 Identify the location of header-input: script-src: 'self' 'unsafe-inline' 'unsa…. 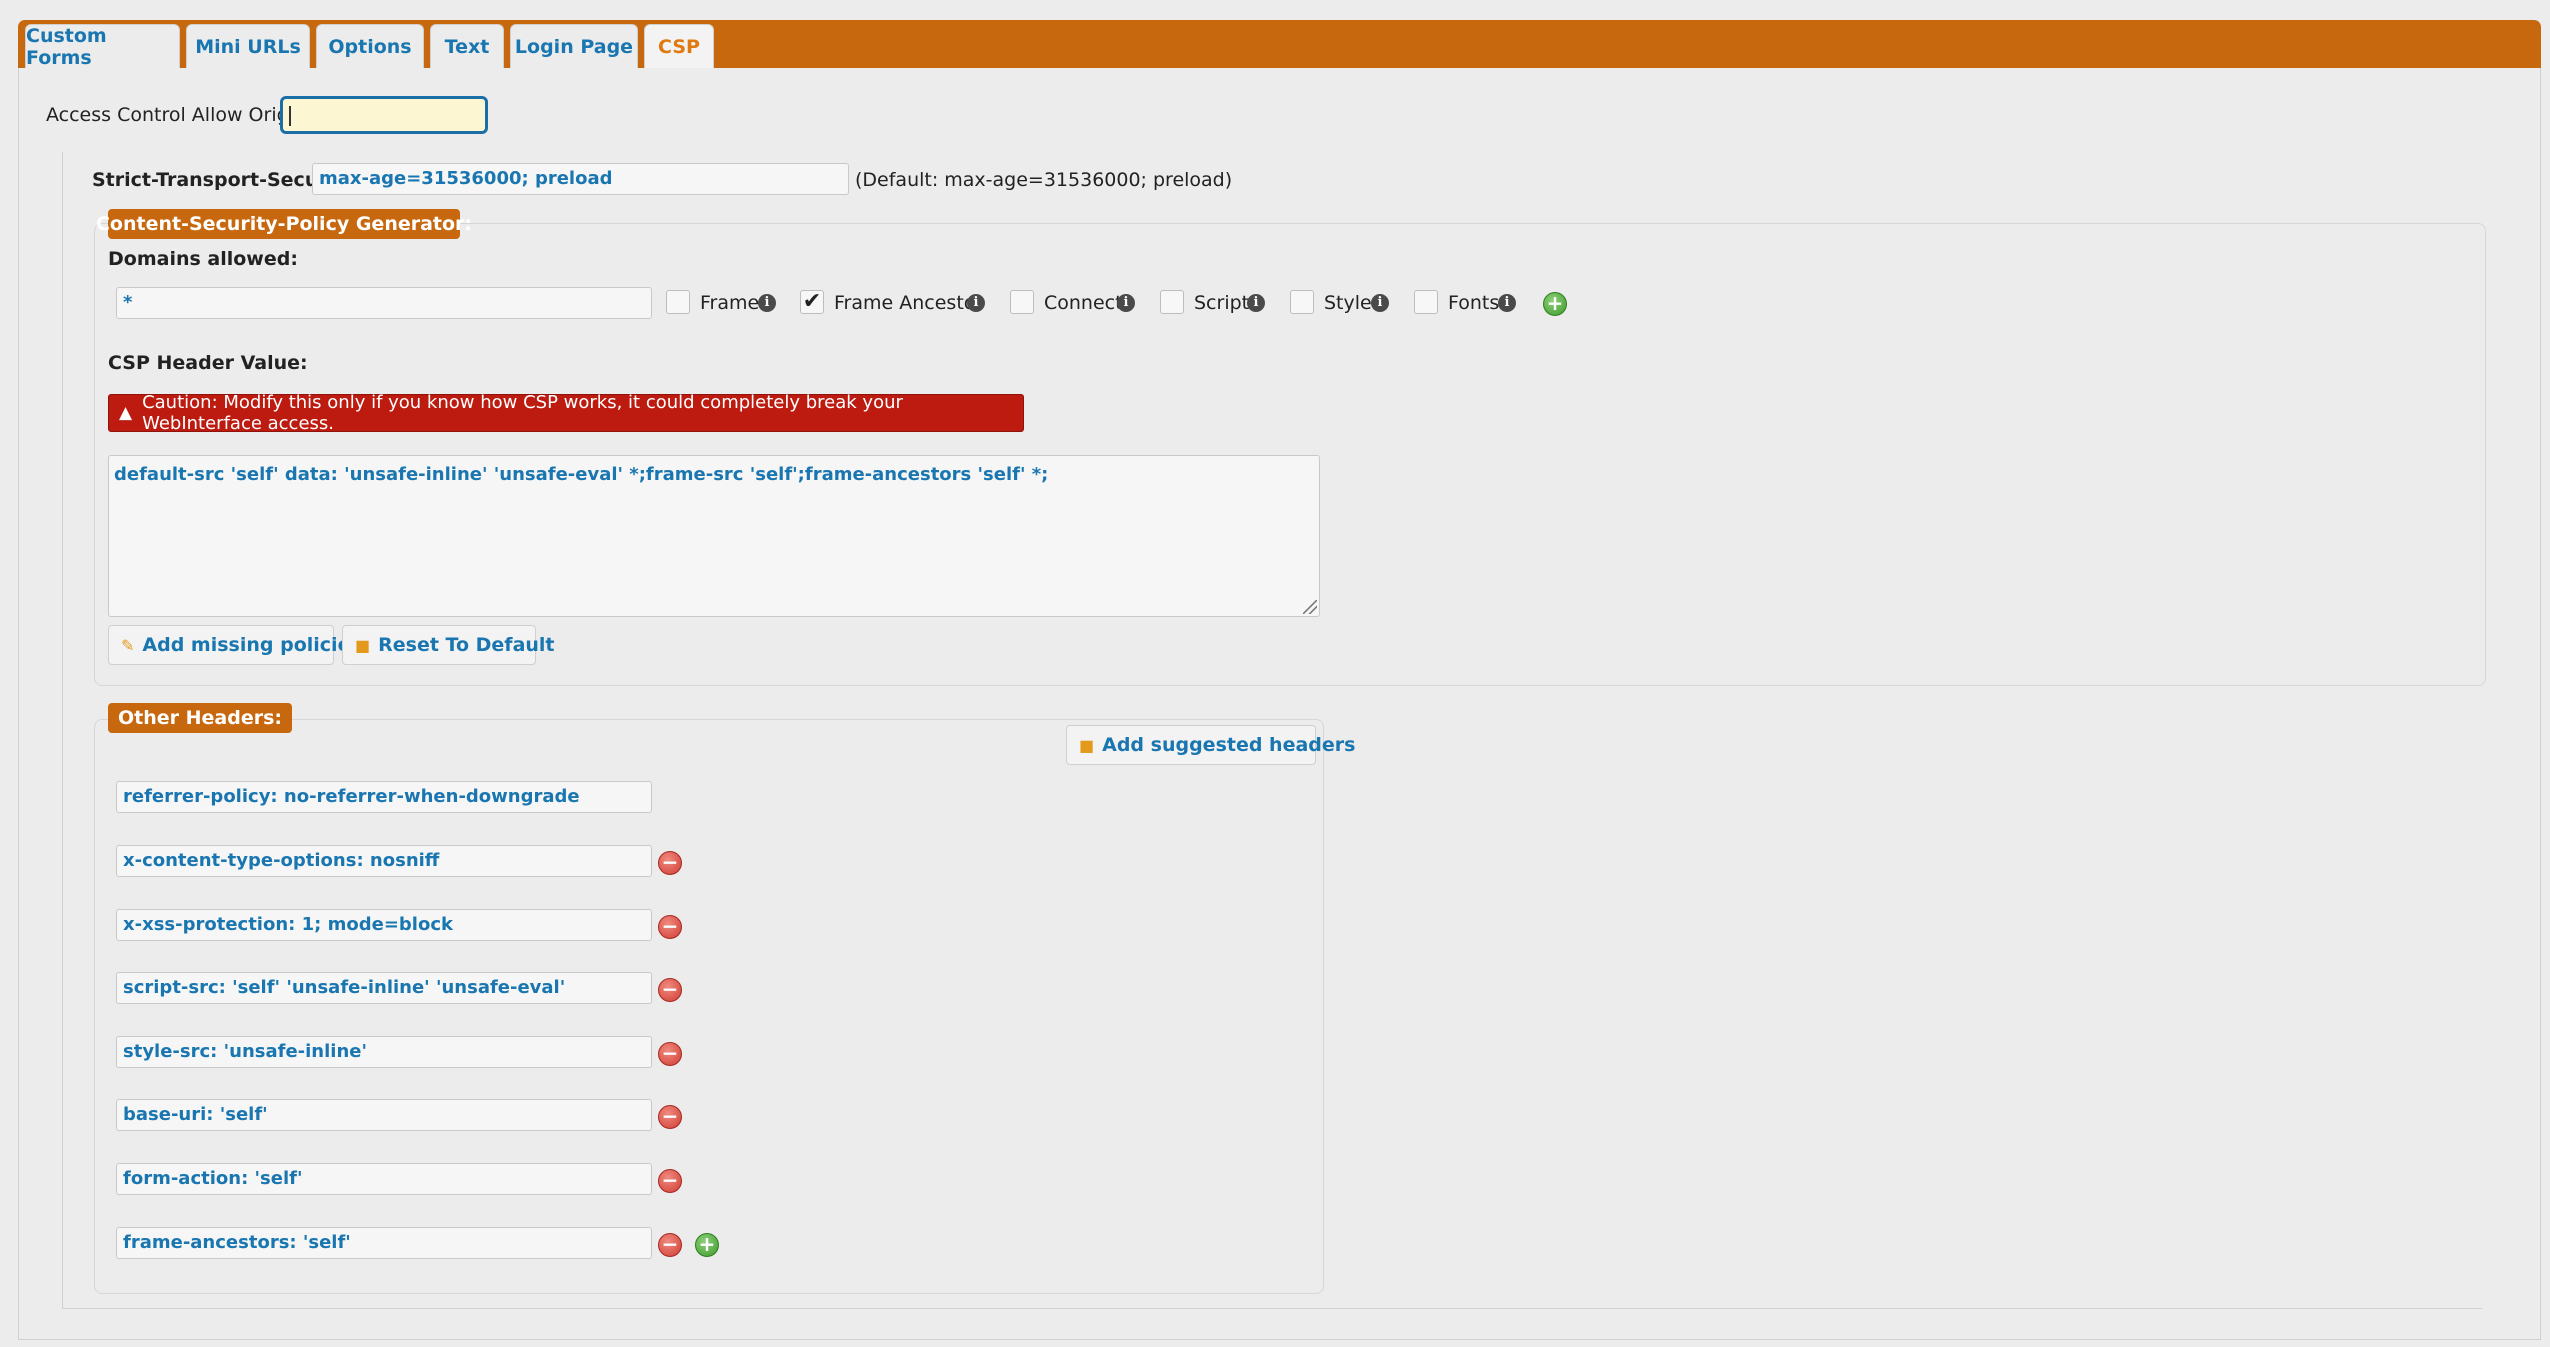
(384, 988).